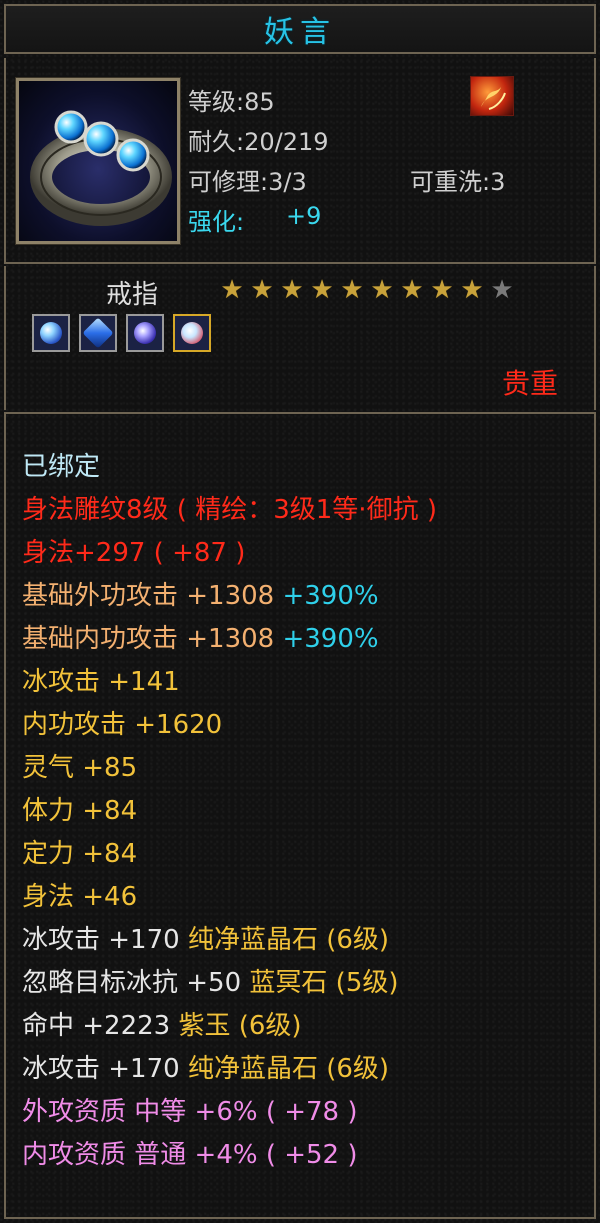 Image resolution: width=600 pixels, height=1223 pixels. I want to click on base-inner-attack-bonus: +390%, so click(330, 639).